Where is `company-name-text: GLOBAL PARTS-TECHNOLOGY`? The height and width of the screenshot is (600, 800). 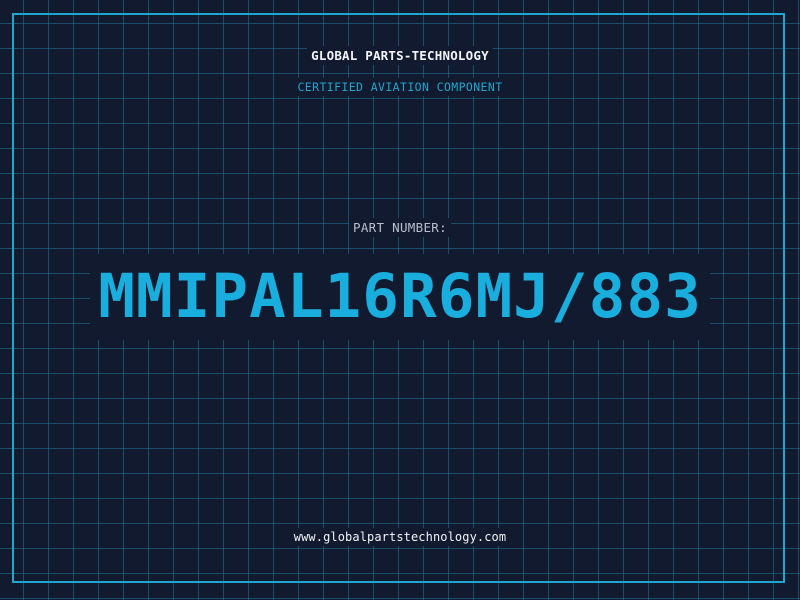 company-name-text: GLOBAL PARTS-TECHNOLOGY is located at coordinates (400, 55).